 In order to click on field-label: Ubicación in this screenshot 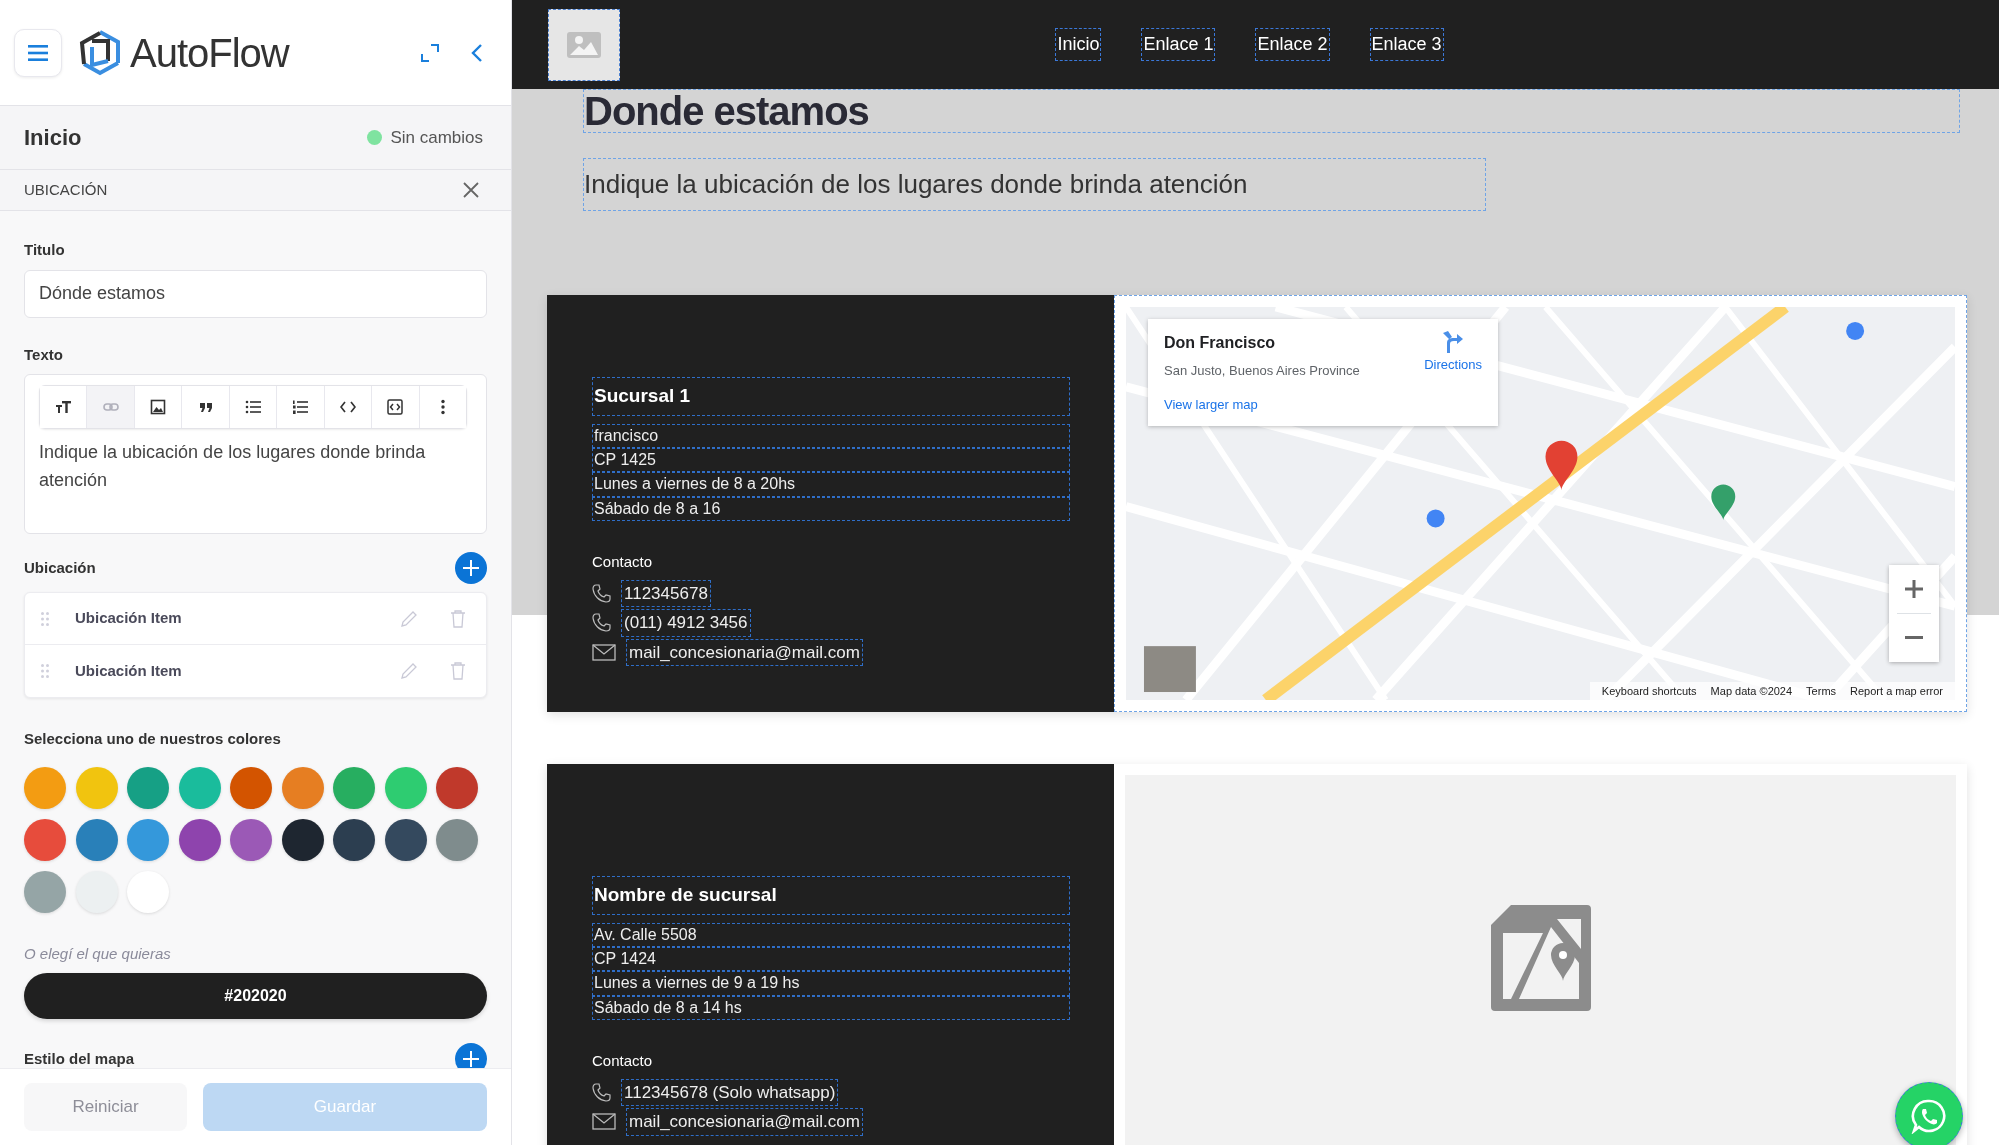, I will do `click(60, 567)`.